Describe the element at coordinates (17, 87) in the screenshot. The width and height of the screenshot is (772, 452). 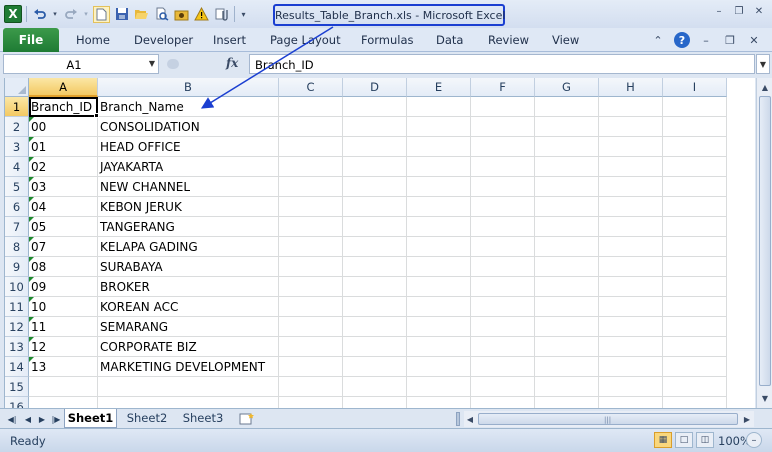
I see `select-all-corner` at that location.